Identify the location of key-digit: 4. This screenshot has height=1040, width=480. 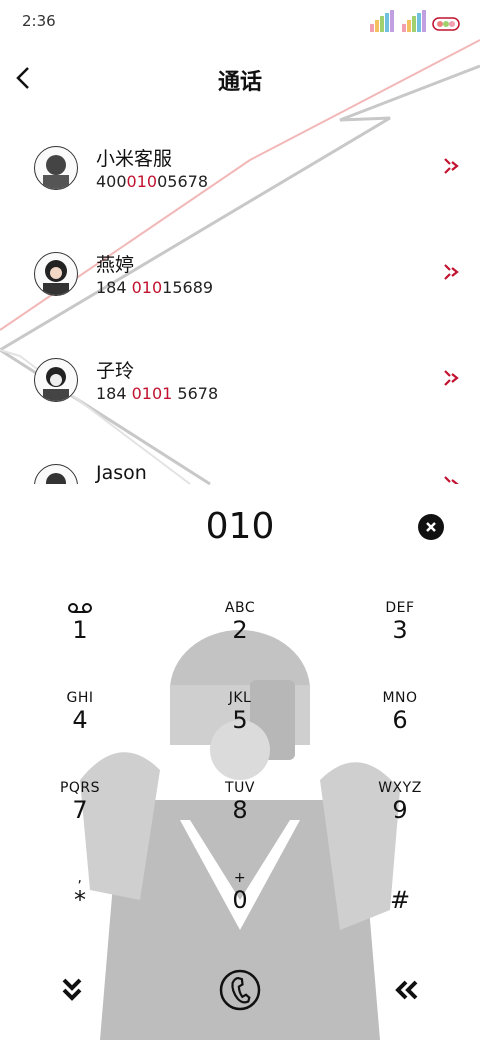
(80, 720).